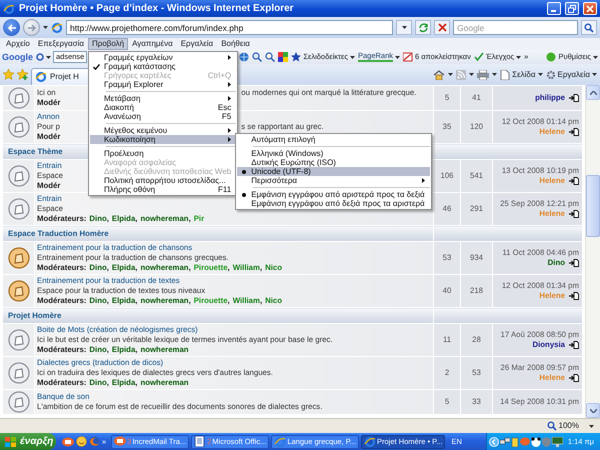 The width and height of the screenshot is (600, 450). What do you see at coordinates (570, 426) in the screenshot?
I see `zoom-button: 100%` at bounding box center [570, 426].